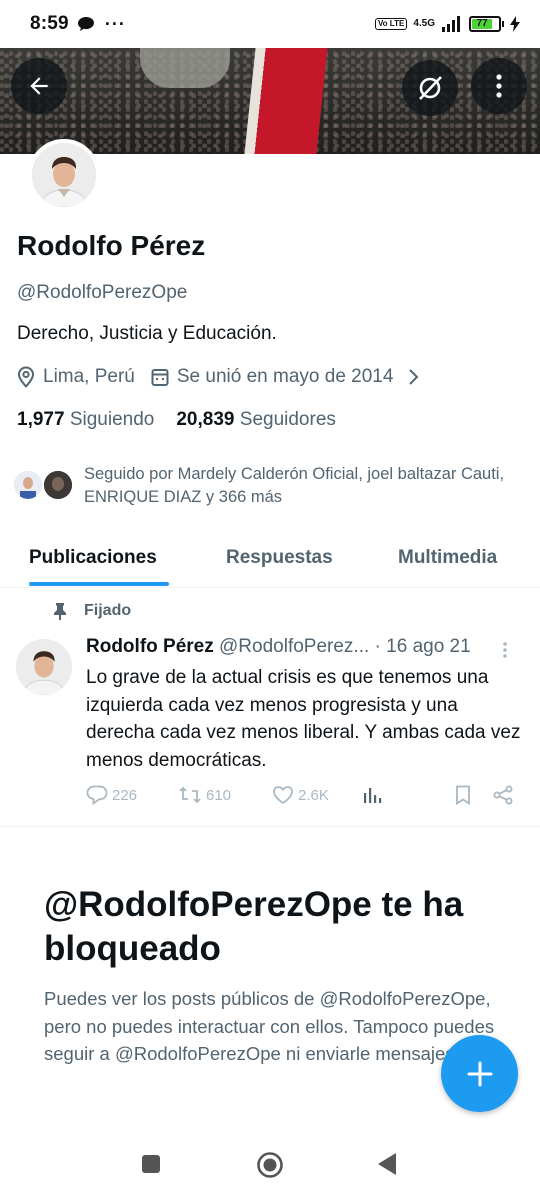 This screenshot has height=1199, width=540. What do you see at coordinates (515, 24) in the screenshot?
I see `charging-icon` at bounding box center [515, 24].